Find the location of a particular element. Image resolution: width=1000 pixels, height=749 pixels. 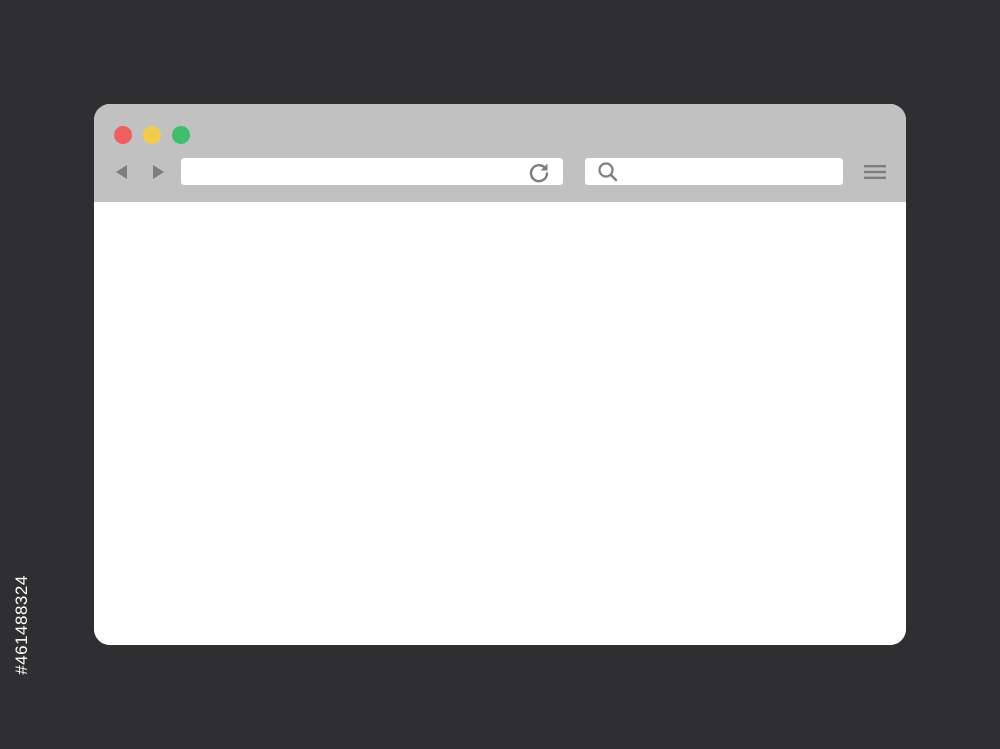

back-arrow-icon is located at coordinates (121, 172).